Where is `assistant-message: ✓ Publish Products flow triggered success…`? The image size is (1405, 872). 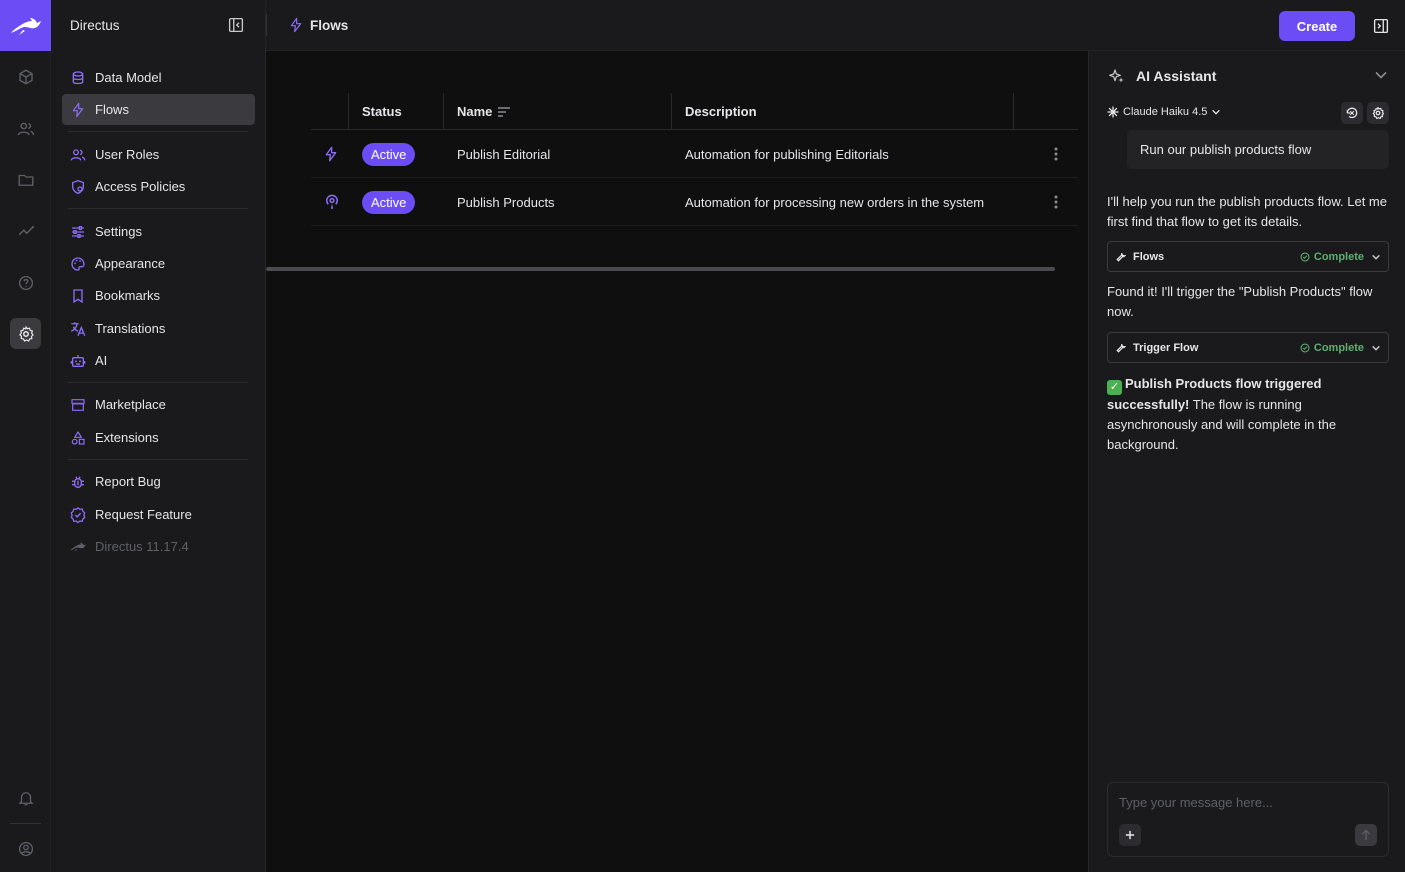 assistant-message: ✓ Publish Products flow triggered success… is located at coordinates (1248, 414).